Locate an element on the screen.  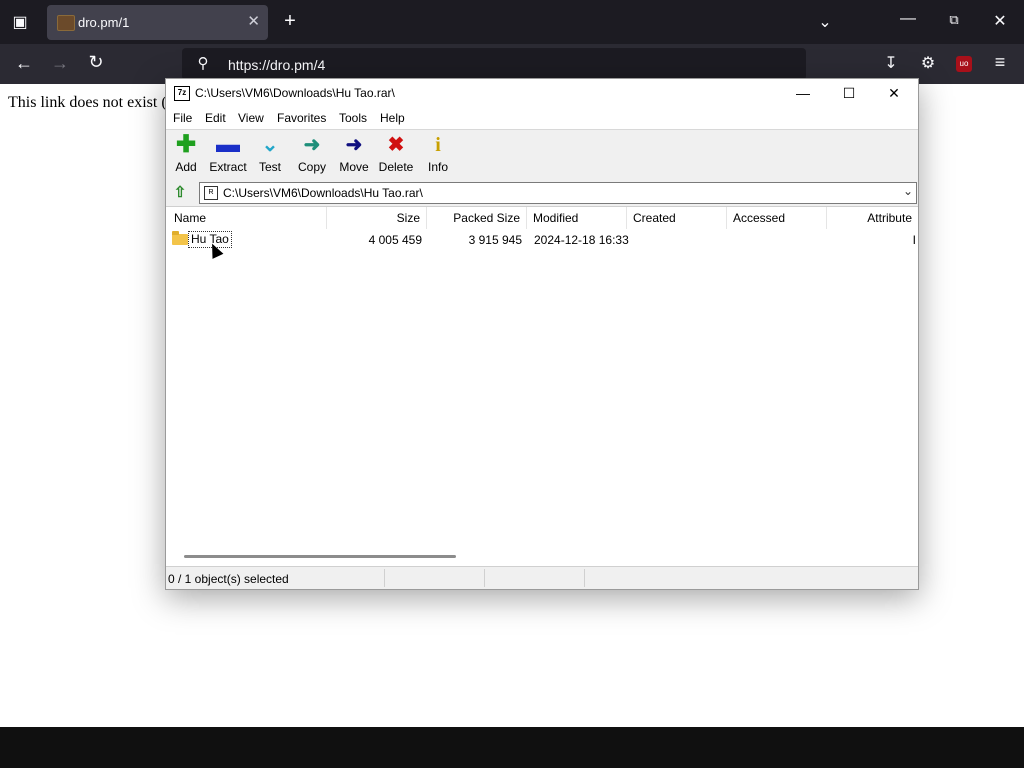
window-title: C:\Users\VM6\Downloads\Hu Tao.rar\ is located at coordinates (295, 93).